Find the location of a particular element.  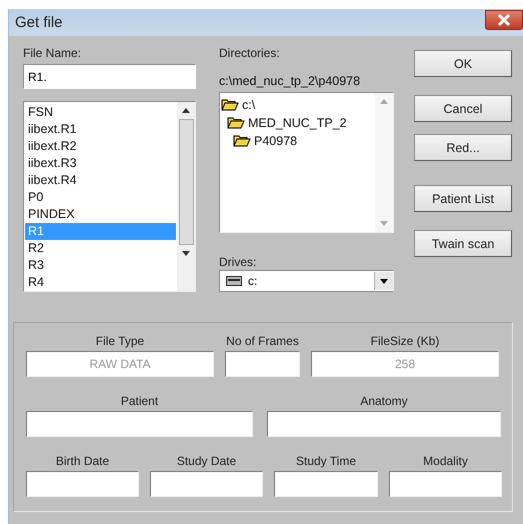

caret-icon is located at coordinates (384, 281).